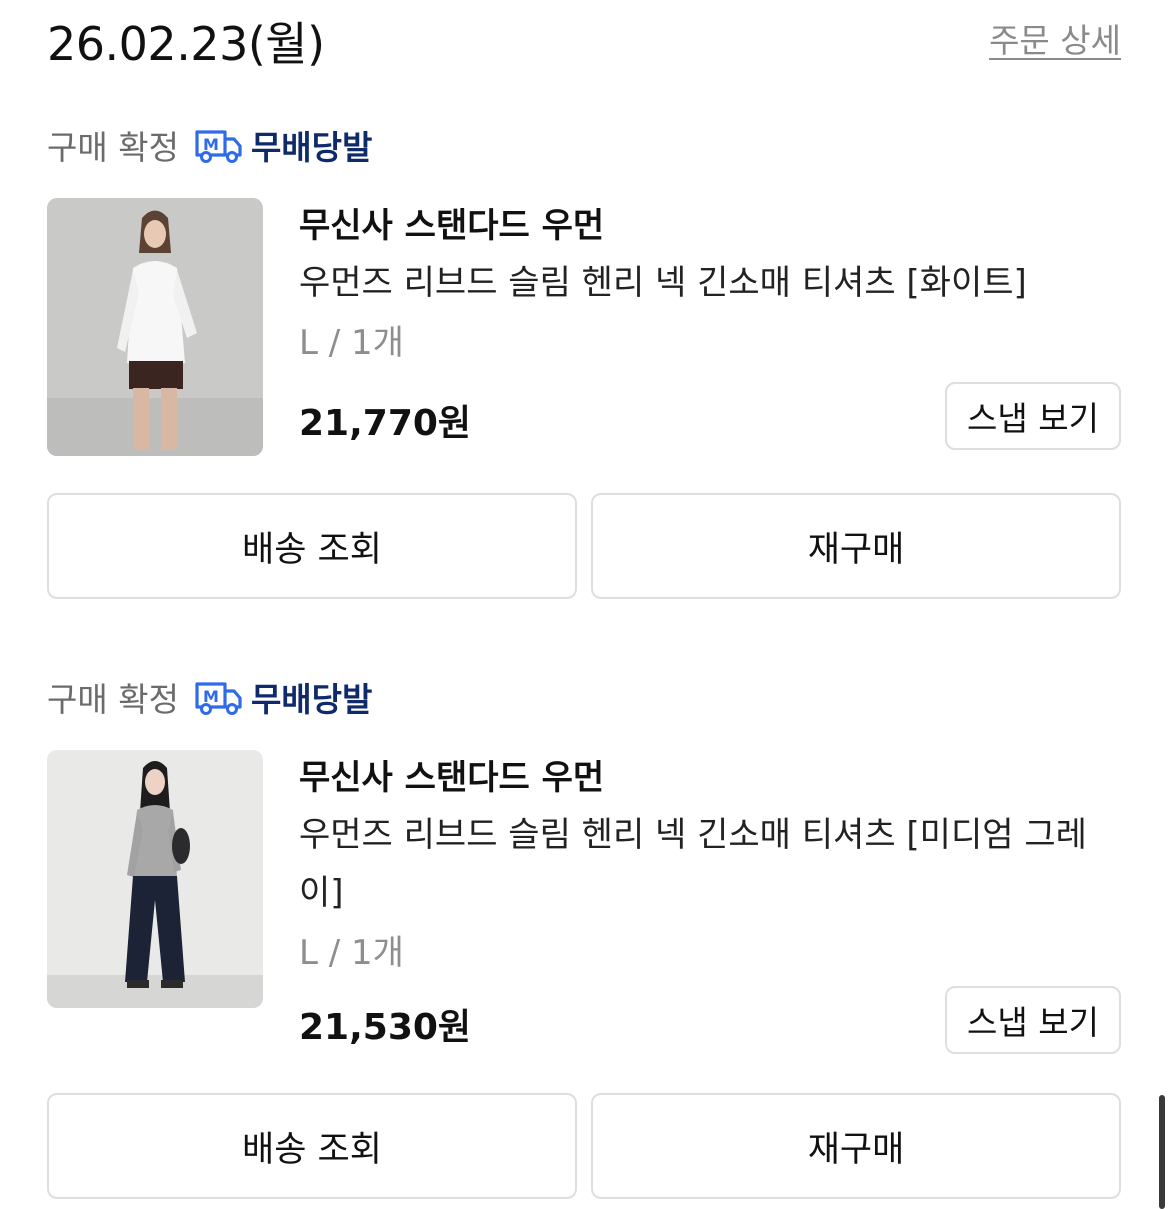 The height and width of the screenshot is (1209, 1169). Describe the element at coordinates (1162, 1152) in the screenshot. I see `scrollbar` at that location.